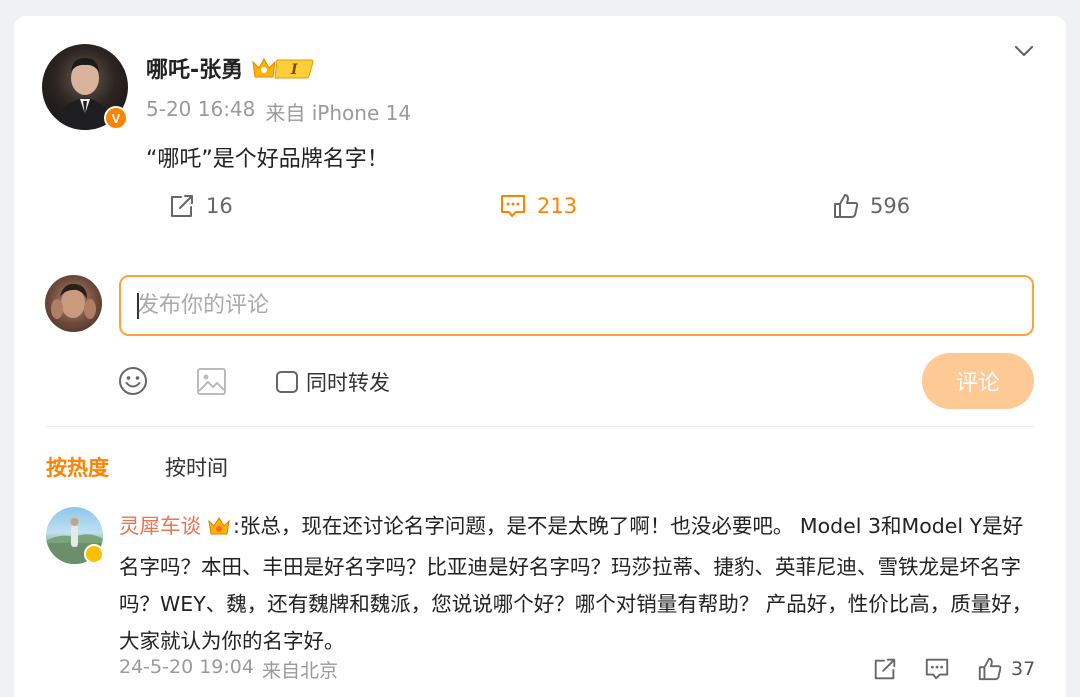  Describe the element at coordinates (513, 206) in the screenshot. I see `comment-icon` at that location.